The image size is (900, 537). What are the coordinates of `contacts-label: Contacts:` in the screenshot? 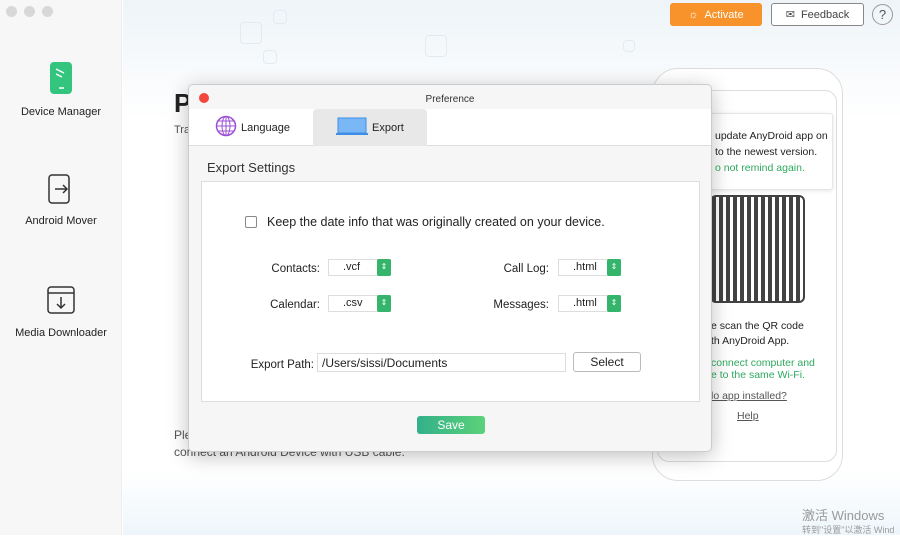 It's located at (295, 269).